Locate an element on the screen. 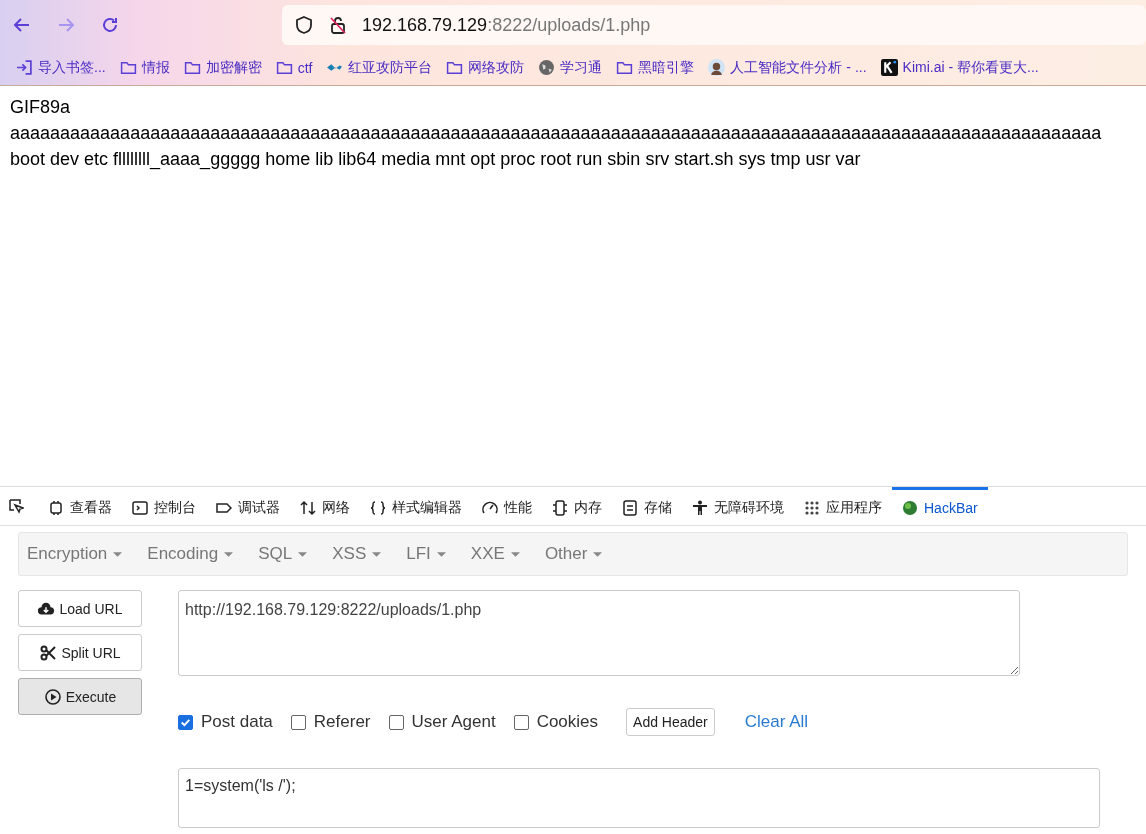  devtools-tab: 应用程序 is located at coordinates (843, 506).